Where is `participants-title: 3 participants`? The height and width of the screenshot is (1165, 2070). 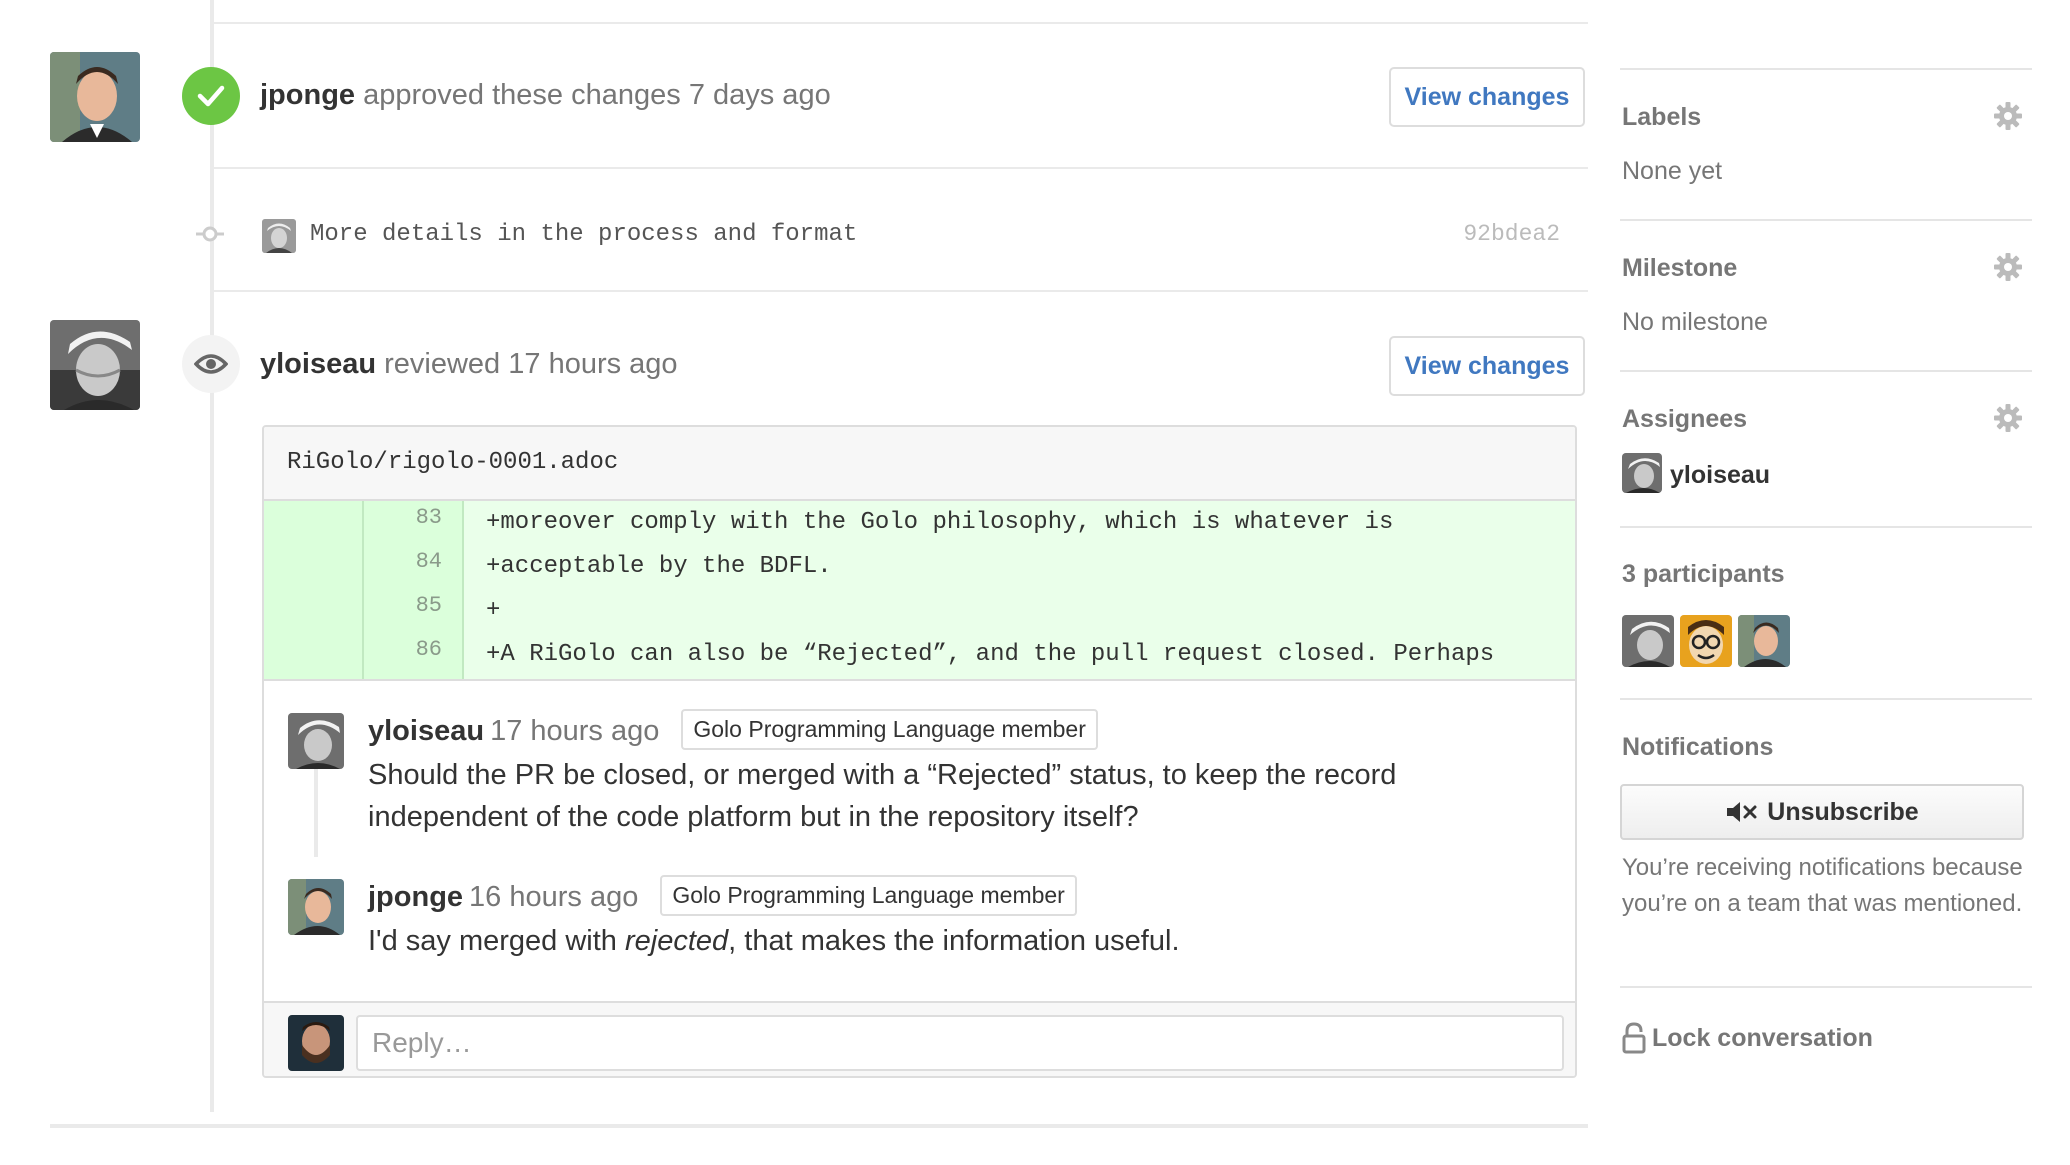 participants-title: 3 participants is located at coordinates (1703, 574).